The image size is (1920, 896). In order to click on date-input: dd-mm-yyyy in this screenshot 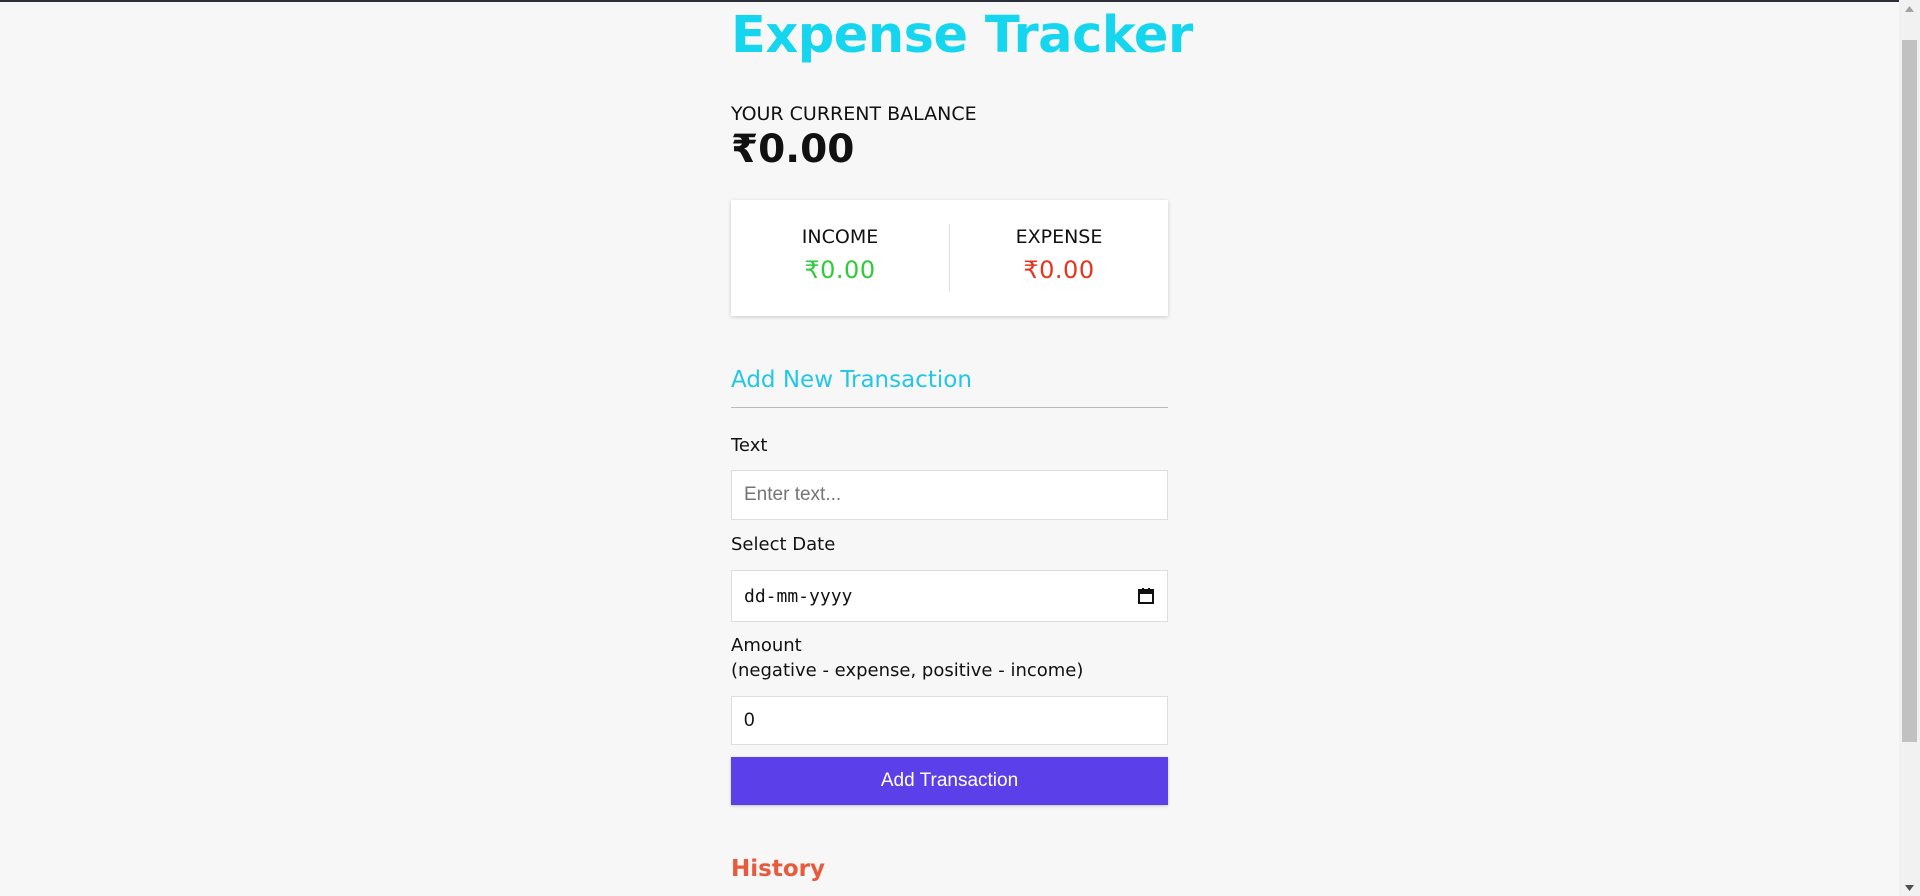, I will do `click(949, 596)`.